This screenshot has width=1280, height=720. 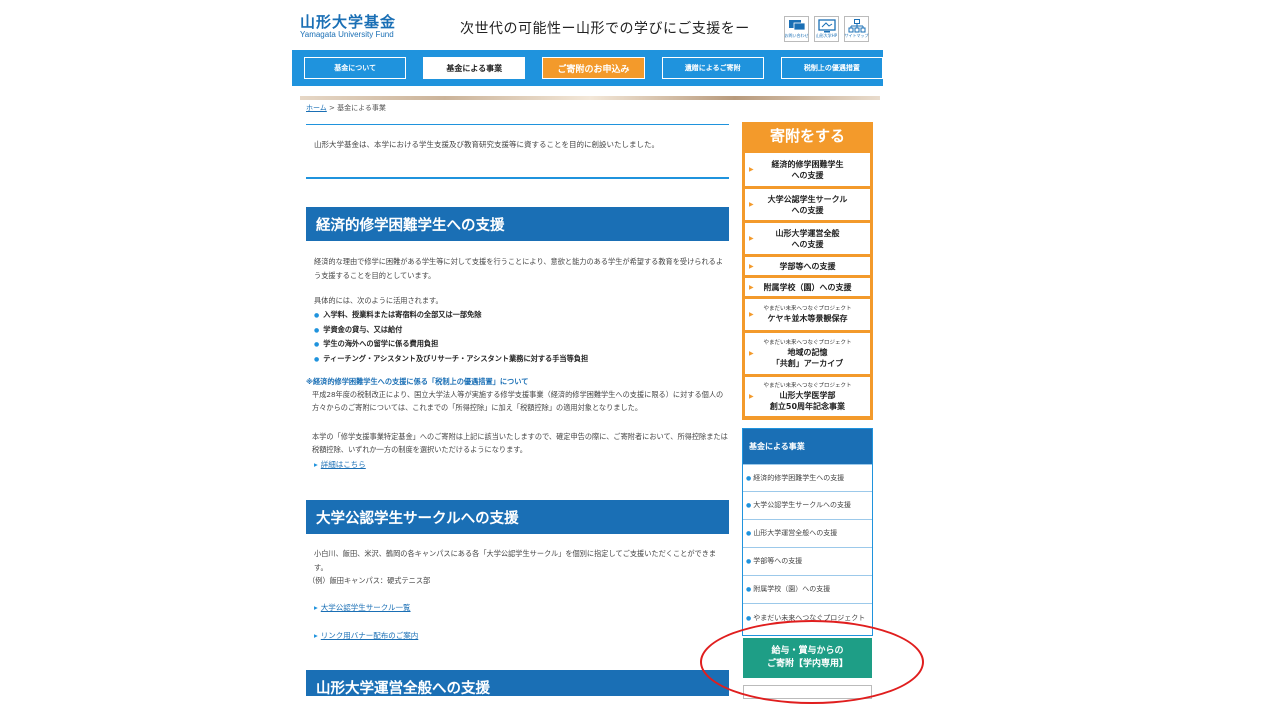 What do you see at coordinates (474, 68) in the screenshot?
I see `nav-fund-projects: 基金による事業` at bounding box center [474, 68].